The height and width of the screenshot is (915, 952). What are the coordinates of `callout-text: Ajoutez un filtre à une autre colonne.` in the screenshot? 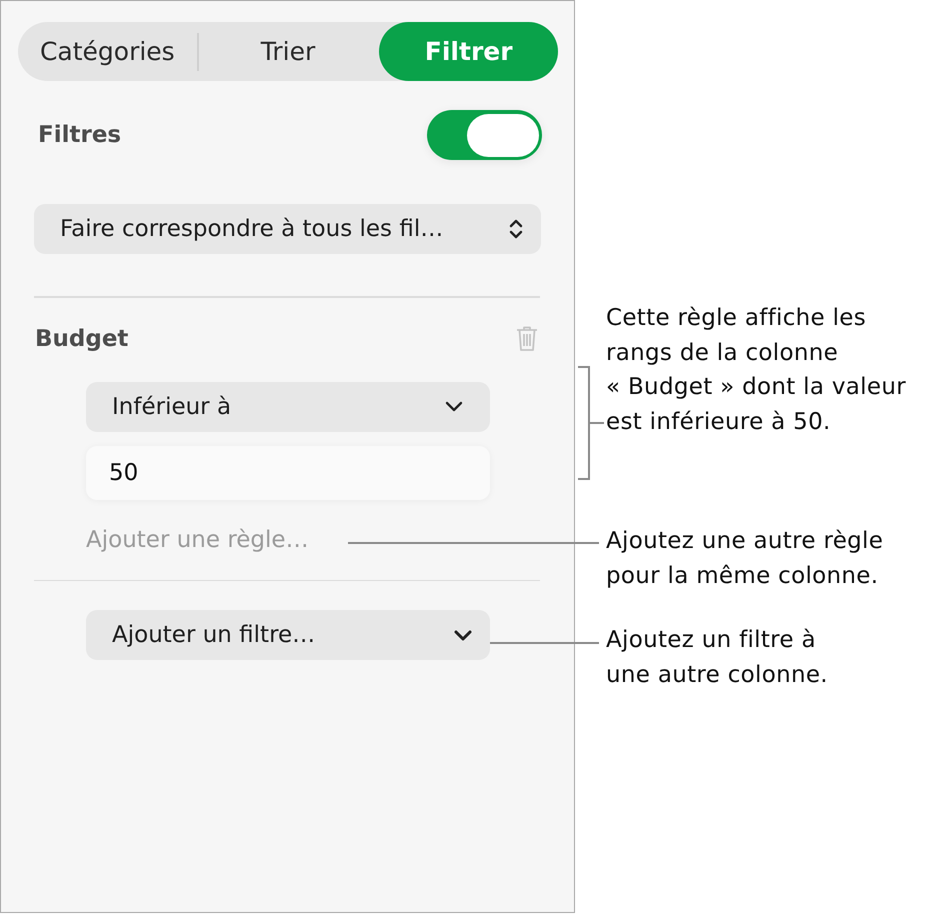 It's located at (717, 658).